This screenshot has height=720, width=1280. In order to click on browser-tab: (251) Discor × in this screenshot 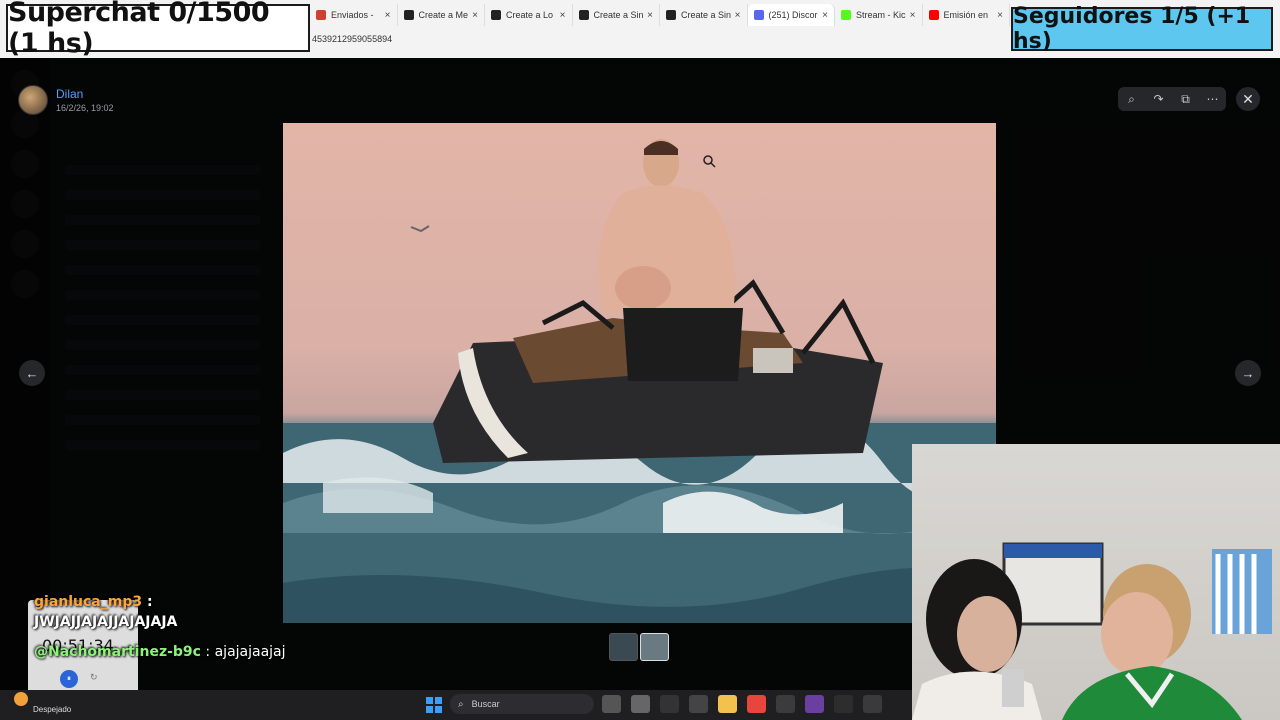, I will do `click(791, 15)`.